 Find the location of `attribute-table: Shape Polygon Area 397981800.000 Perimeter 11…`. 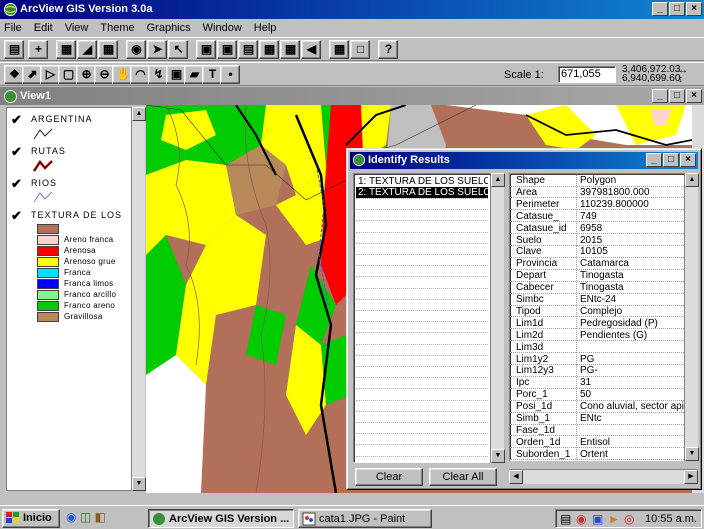

attribute-table: Shape Polygon Area 397981800.000 Perimeter 11… is located at coordinates (597, 317).